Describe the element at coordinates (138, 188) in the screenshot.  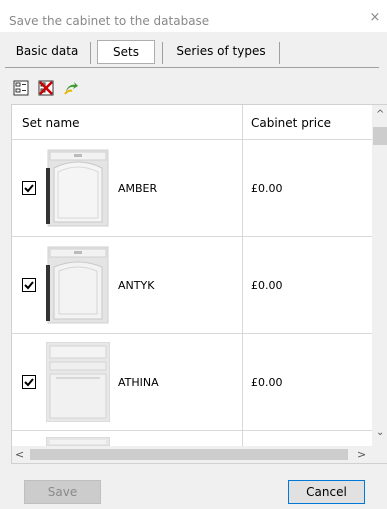
I see `set-name: AMBER` at that location.